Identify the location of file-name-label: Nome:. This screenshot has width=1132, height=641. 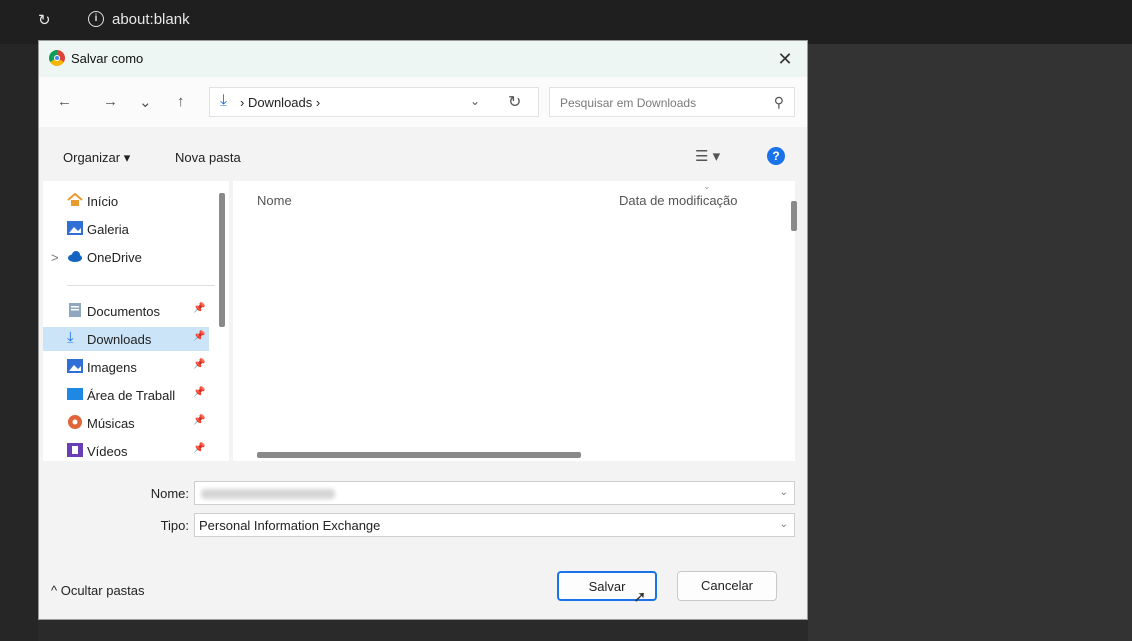
(169, 493).